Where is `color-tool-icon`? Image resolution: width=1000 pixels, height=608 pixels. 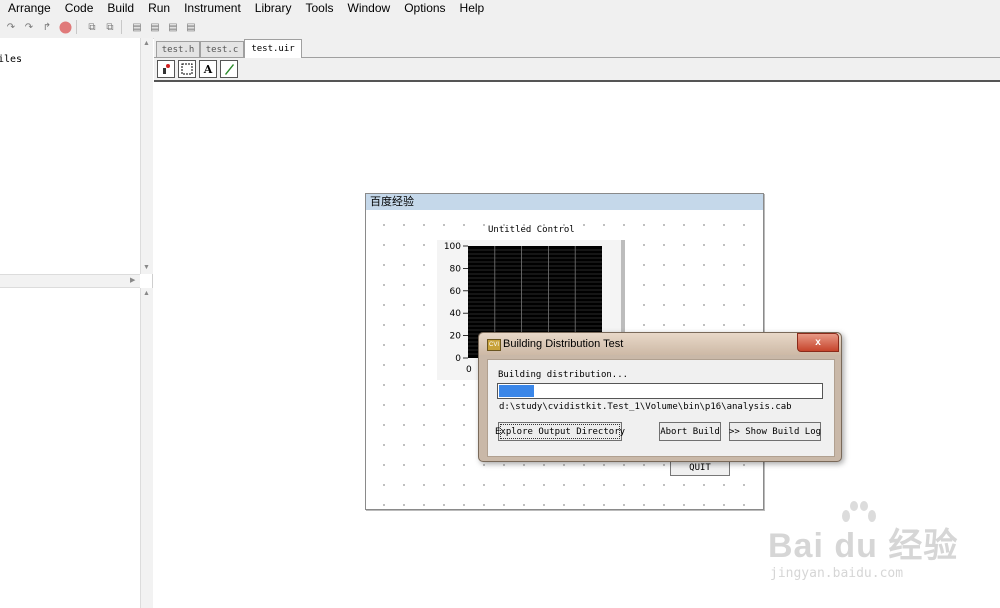
color-tool-icon is located at coordinates (229, 69).